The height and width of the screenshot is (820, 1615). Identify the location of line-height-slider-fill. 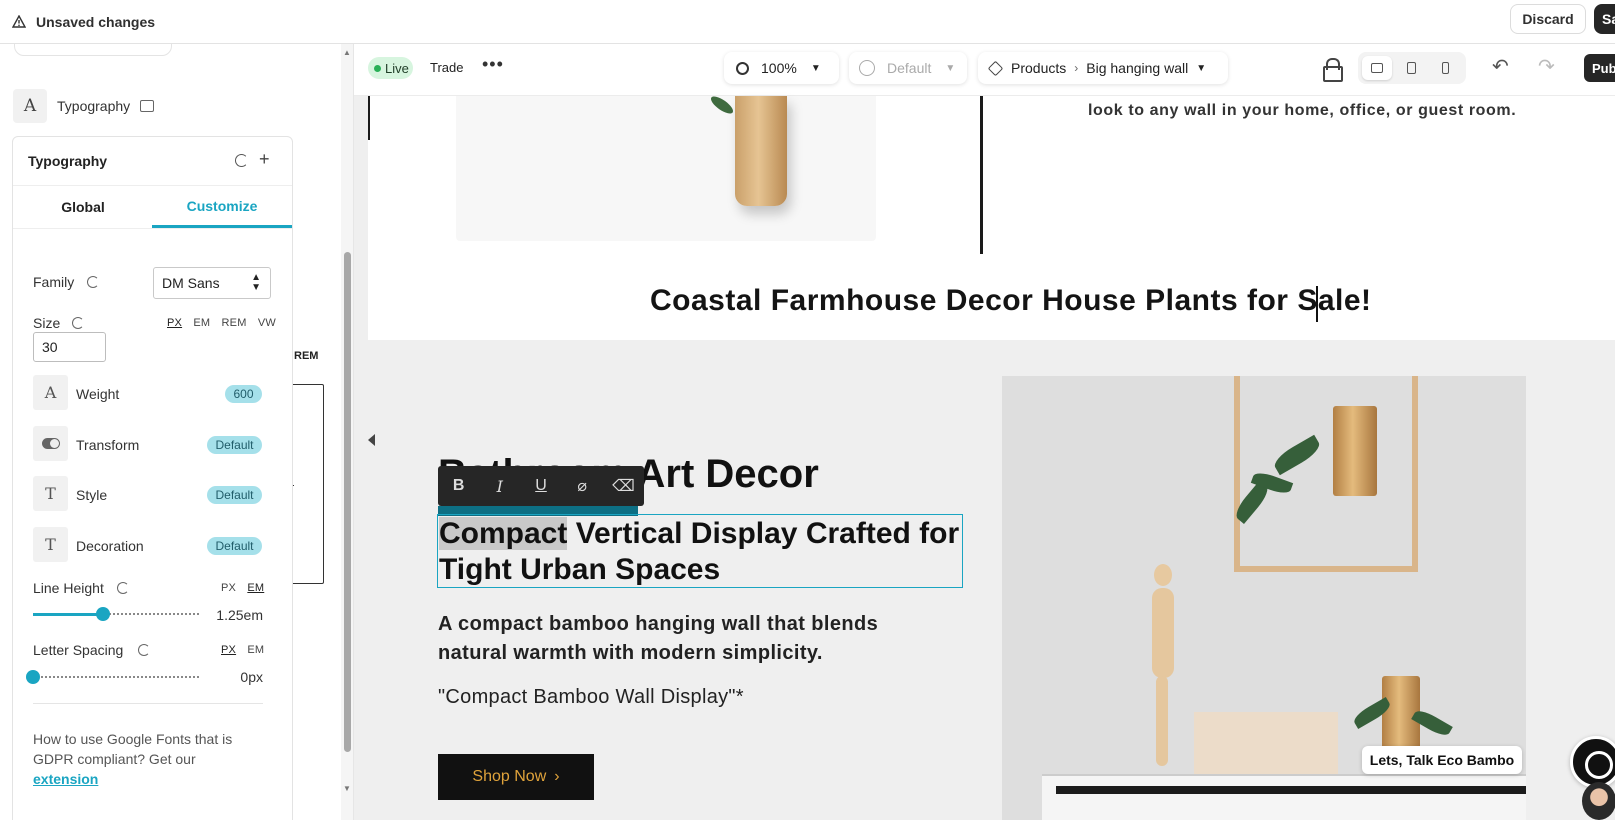
(68, 614).